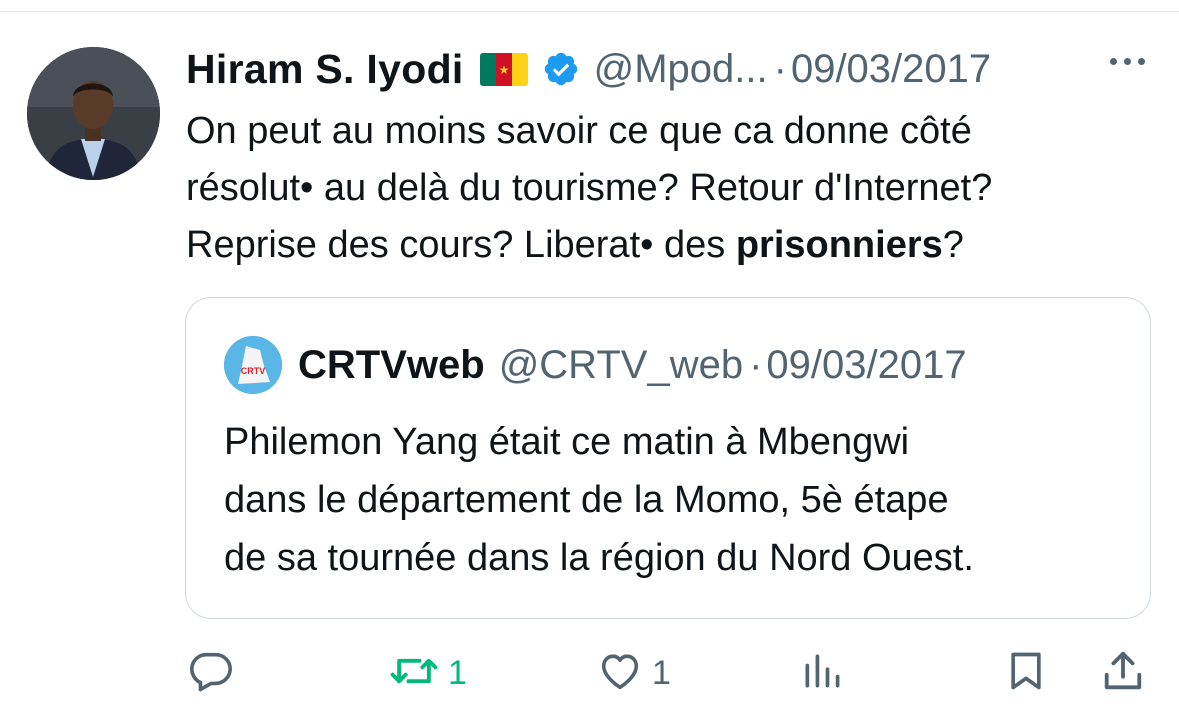 The image size is (1179, 715). What do you see at coordinates (325, 69) in the screenshot?
I see `author-name: Hiram S. Iyodi` at bounding box center [325, 69].